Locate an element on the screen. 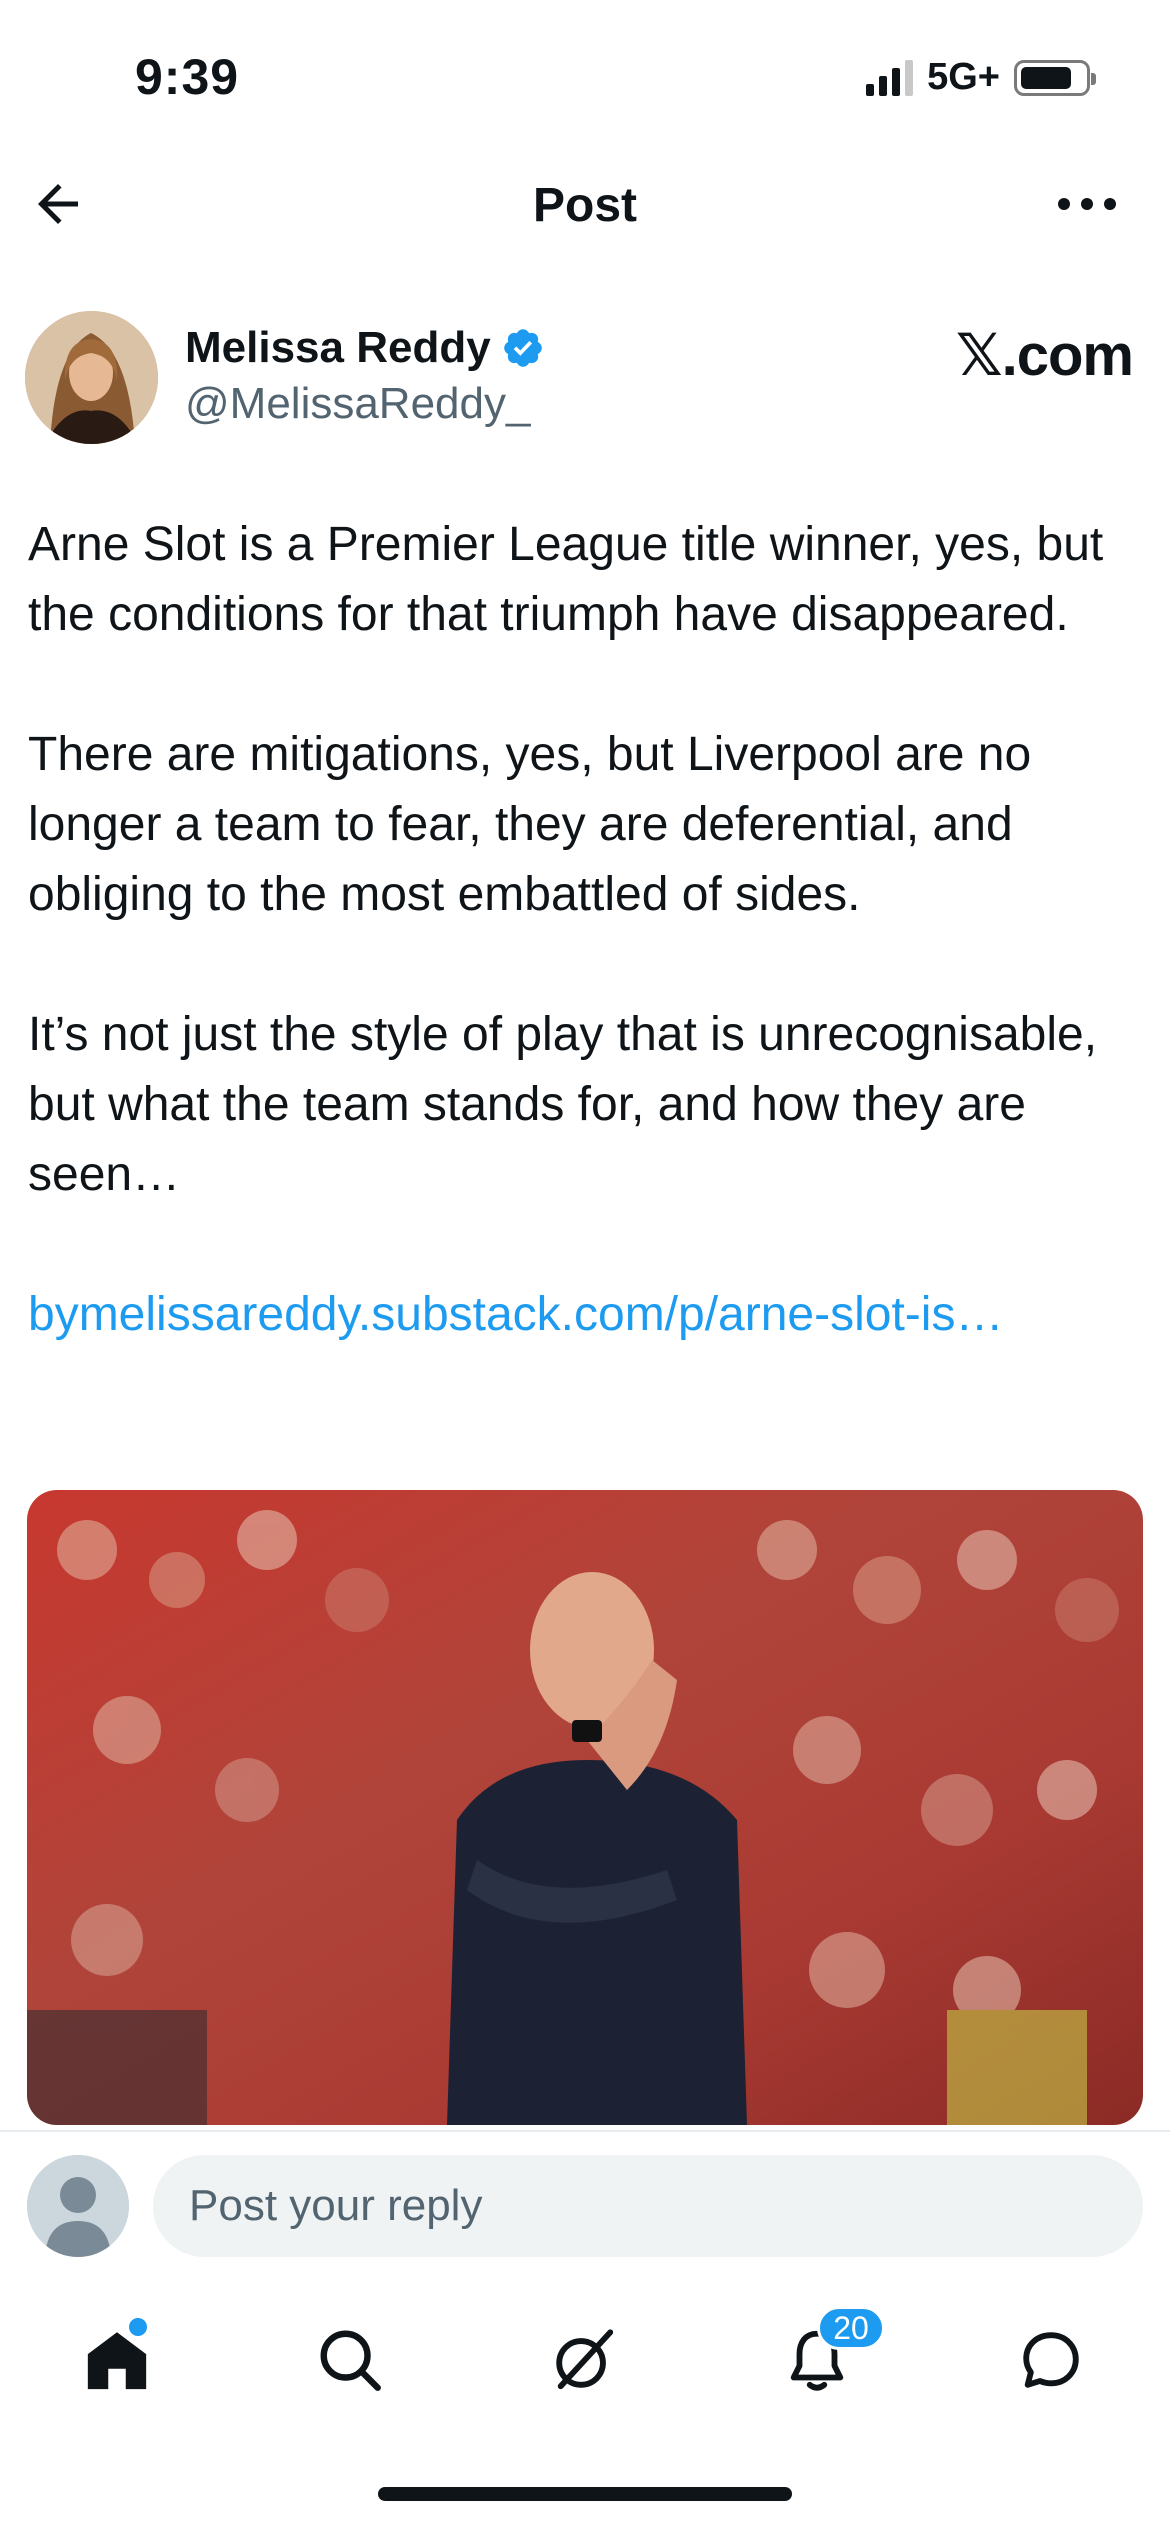 Image resolution: width=1170 pixels, height=2532 pixels. notification-badge: 20 is located at coordinates (851, 2328).